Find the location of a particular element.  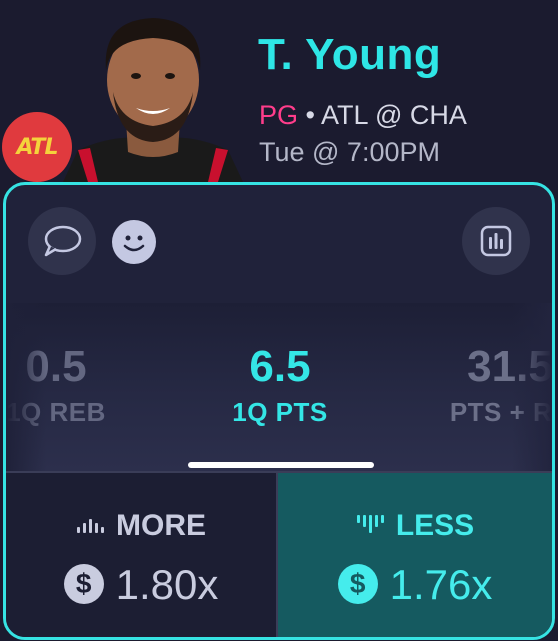

carousel-fade-right is located at coordinates (532, 387).